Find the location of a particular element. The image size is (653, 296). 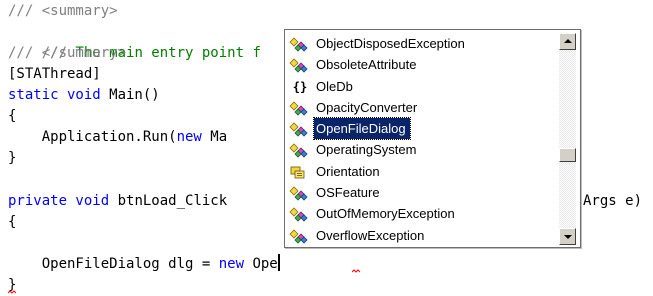

namespace-icon: {} is located at coordinates (300, 86).